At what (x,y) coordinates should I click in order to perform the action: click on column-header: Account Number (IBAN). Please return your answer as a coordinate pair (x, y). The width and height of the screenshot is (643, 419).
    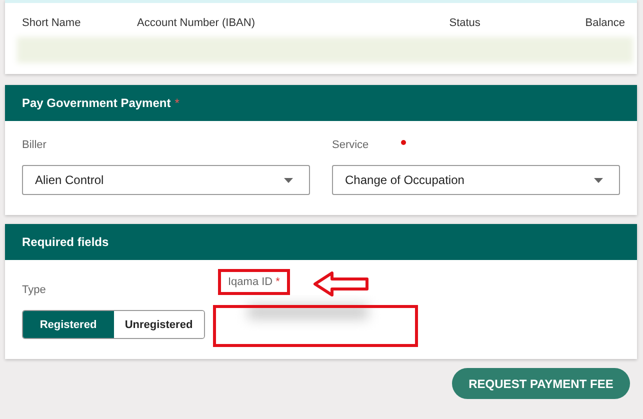
    Looking at the image, I should click on (196, 23).